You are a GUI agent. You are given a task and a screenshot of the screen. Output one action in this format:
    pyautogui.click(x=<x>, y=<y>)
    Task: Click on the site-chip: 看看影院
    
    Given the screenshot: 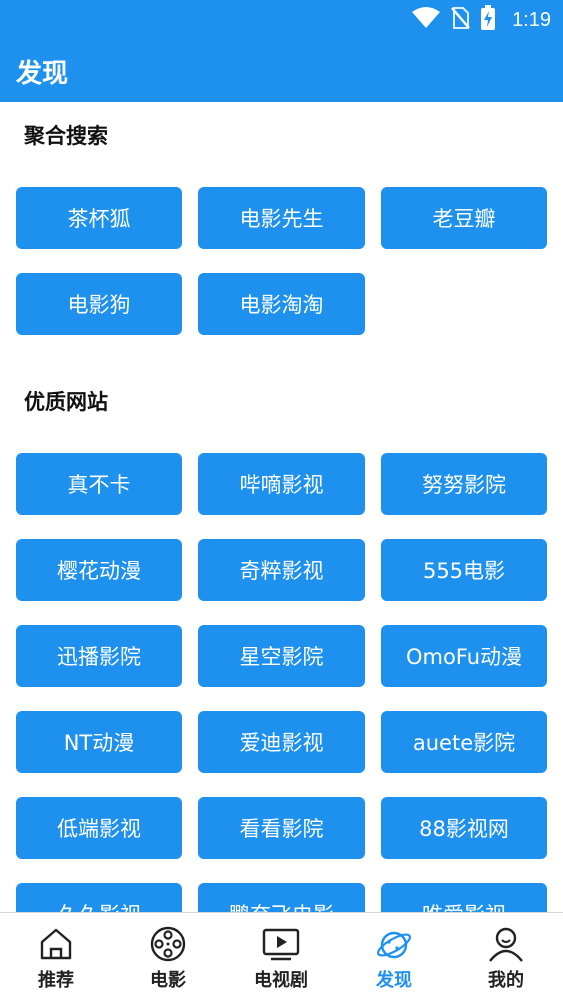 What is the action you would take?
    pyautogui.click(x=281, y=828)
    